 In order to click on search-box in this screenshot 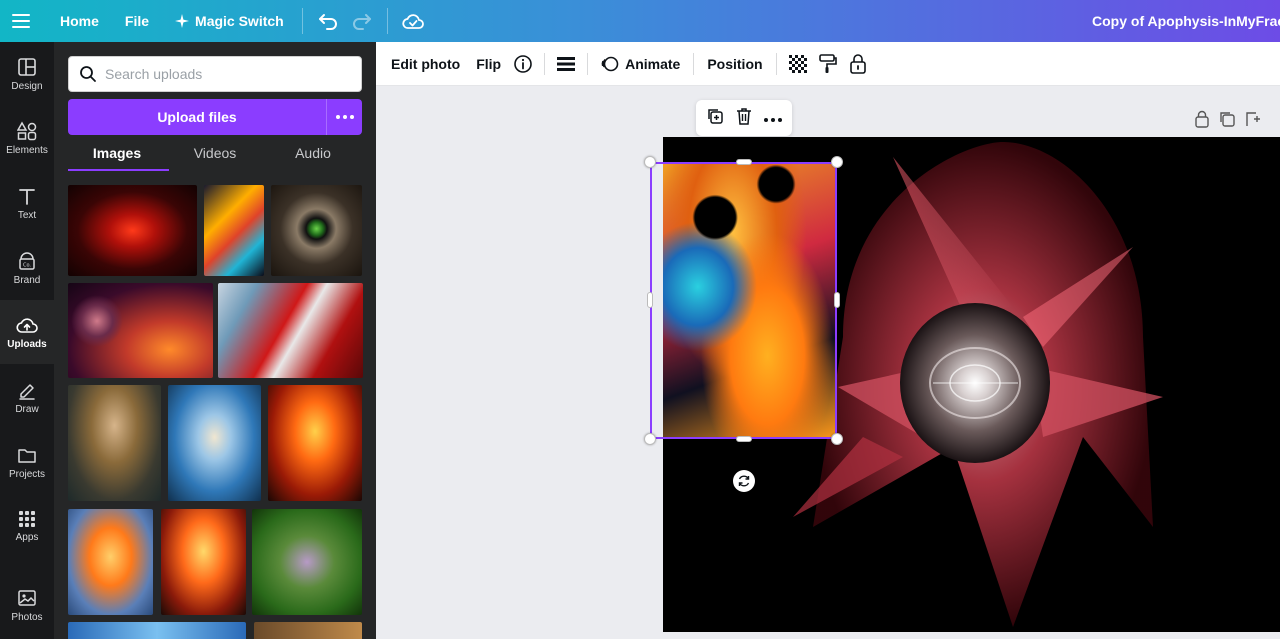, I will do `click(215, 74)`.